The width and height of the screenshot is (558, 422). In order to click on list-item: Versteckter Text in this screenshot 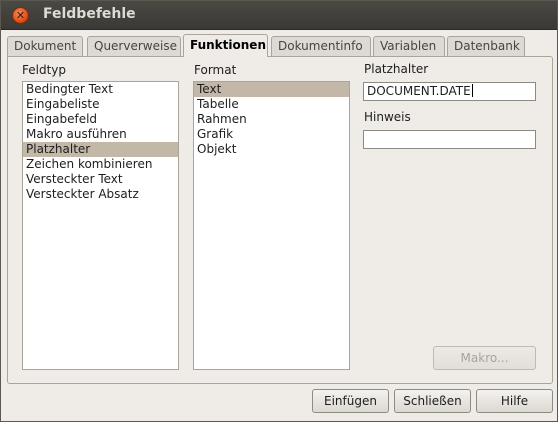, I will do `click(100, 179)`.